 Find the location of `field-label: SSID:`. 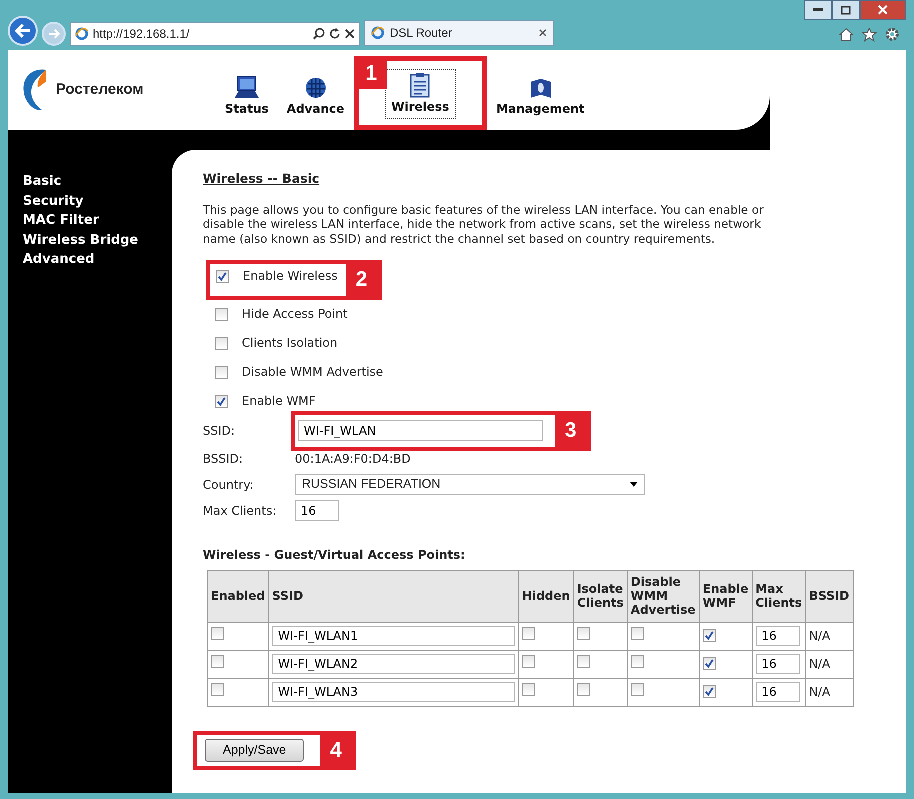

field-label: SSID: is located at coordinates (219, 431).